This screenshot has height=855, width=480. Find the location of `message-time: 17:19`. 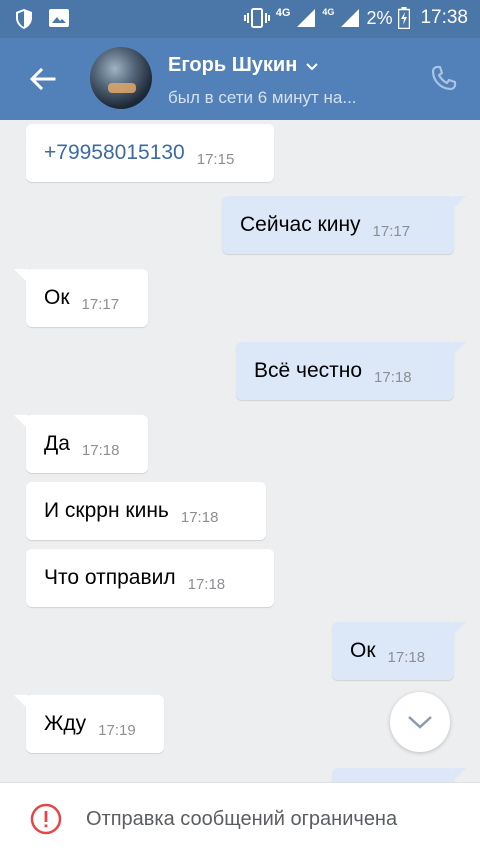

message-time: 17:19 is located at coordinates (117, 730).